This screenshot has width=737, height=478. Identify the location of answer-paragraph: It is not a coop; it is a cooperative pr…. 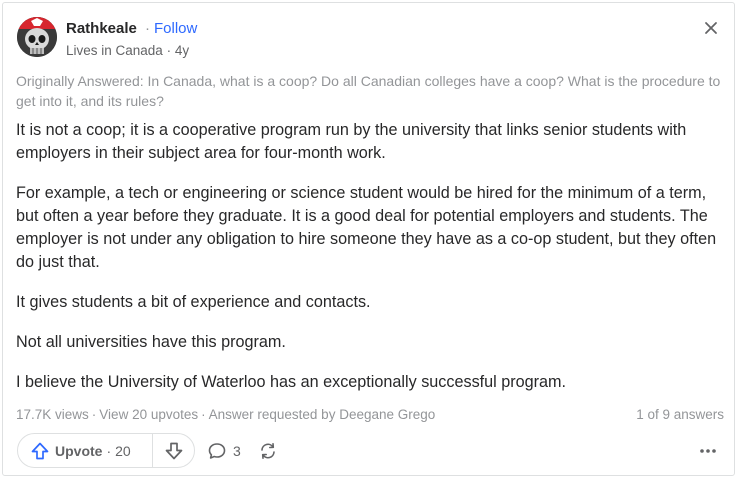
(351, 141).